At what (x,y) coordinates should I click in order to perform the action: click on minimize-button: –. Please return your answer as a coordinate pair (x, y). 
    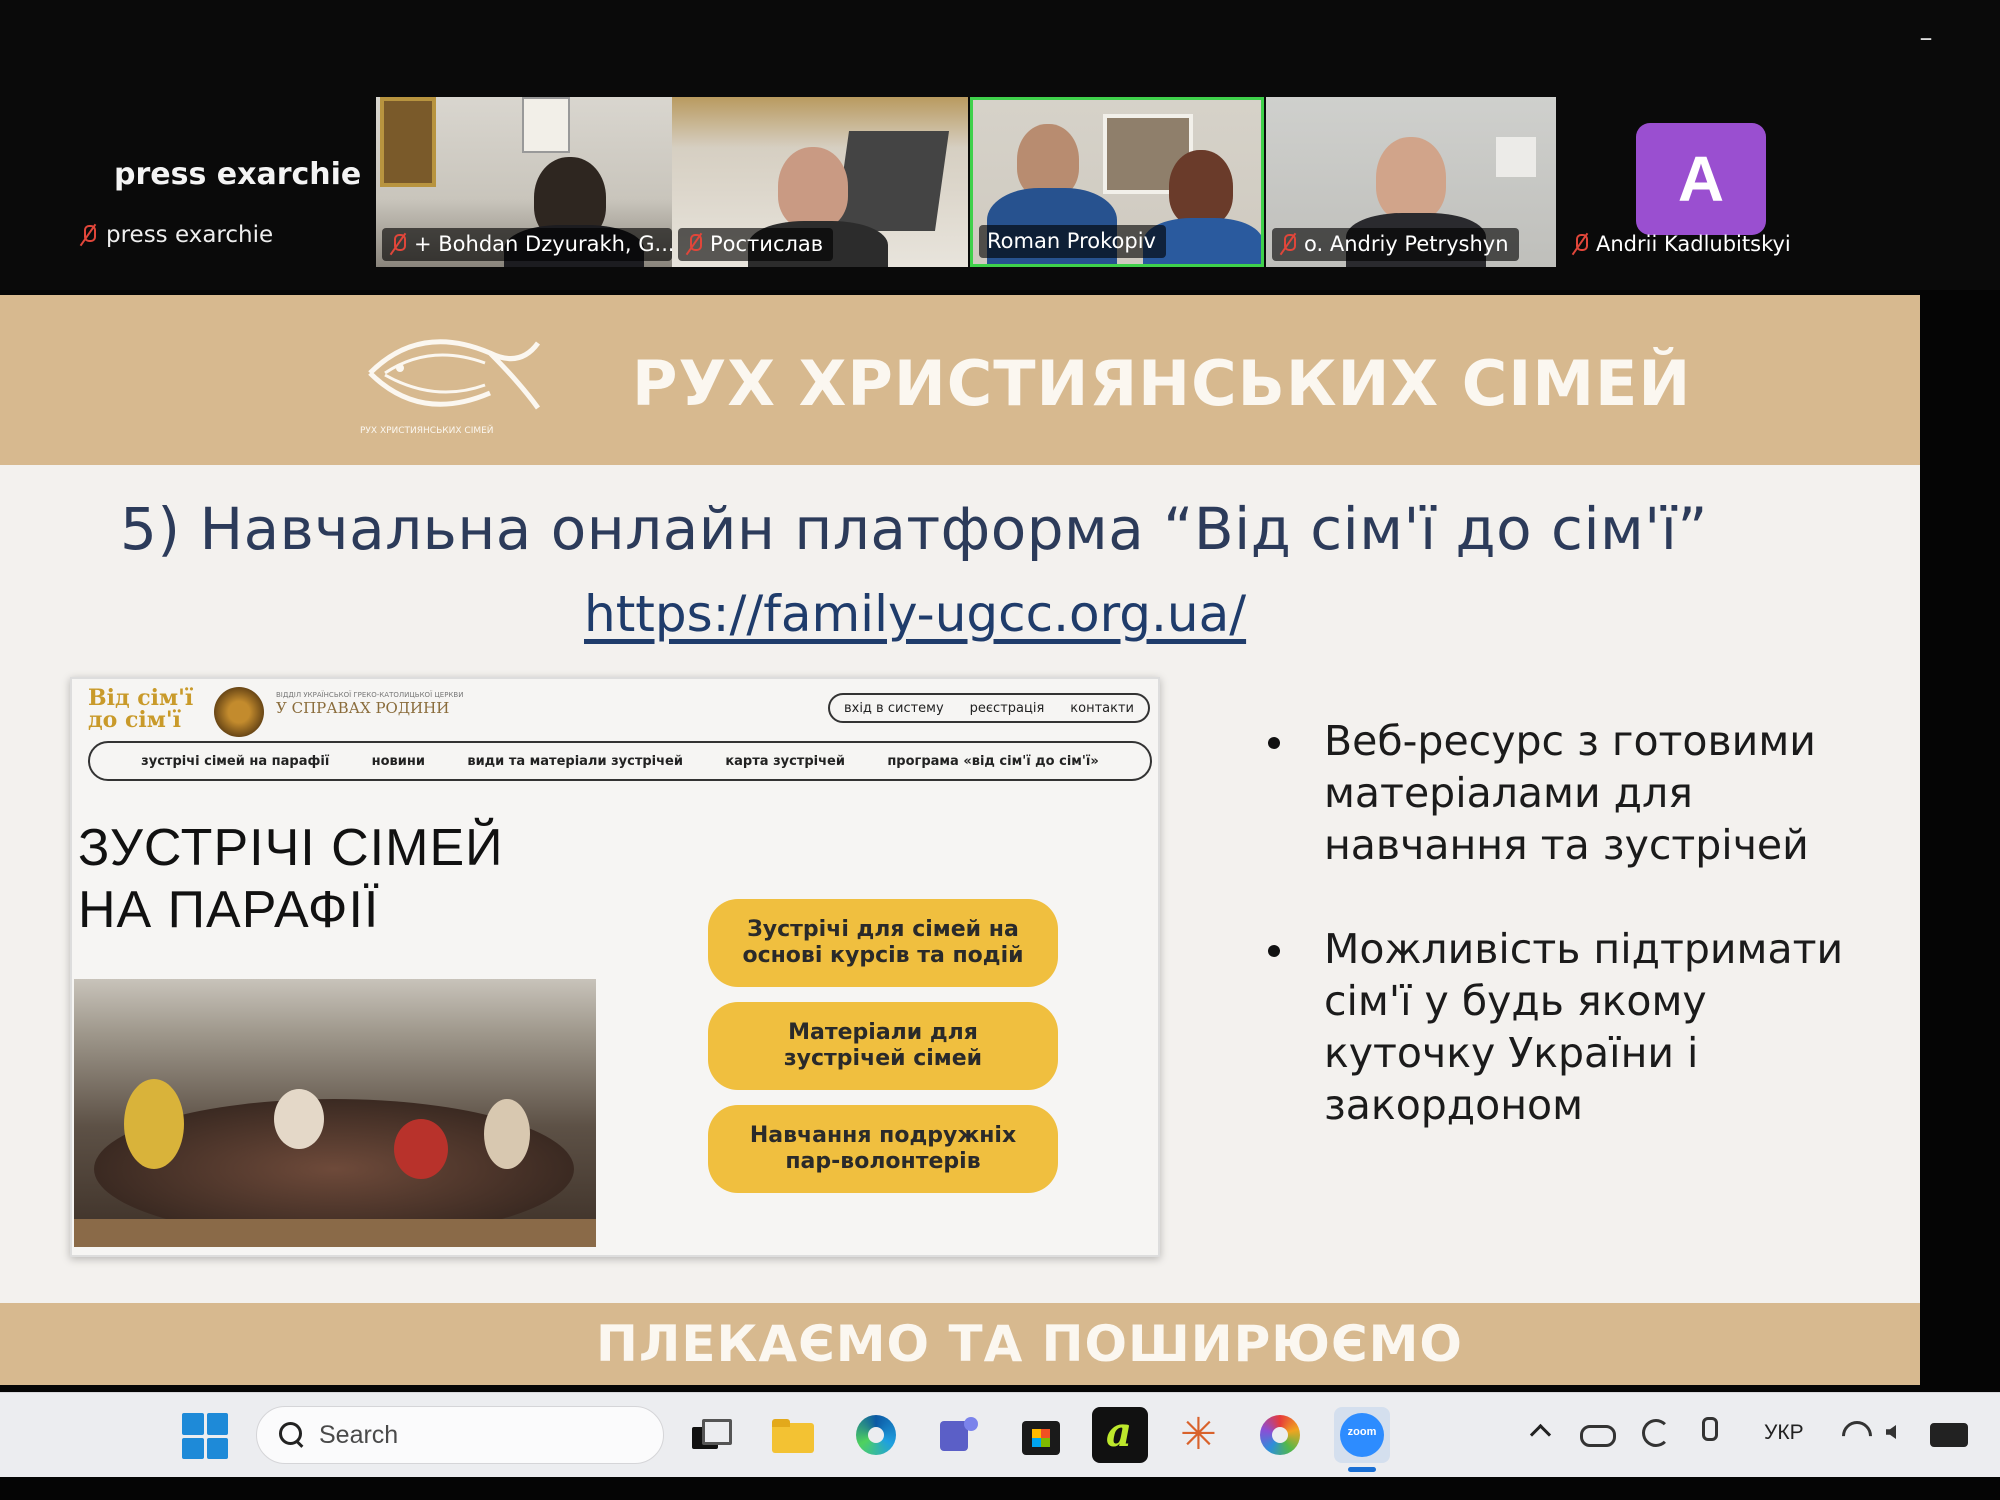
    Looking at the image, I should click on (1926, 39).